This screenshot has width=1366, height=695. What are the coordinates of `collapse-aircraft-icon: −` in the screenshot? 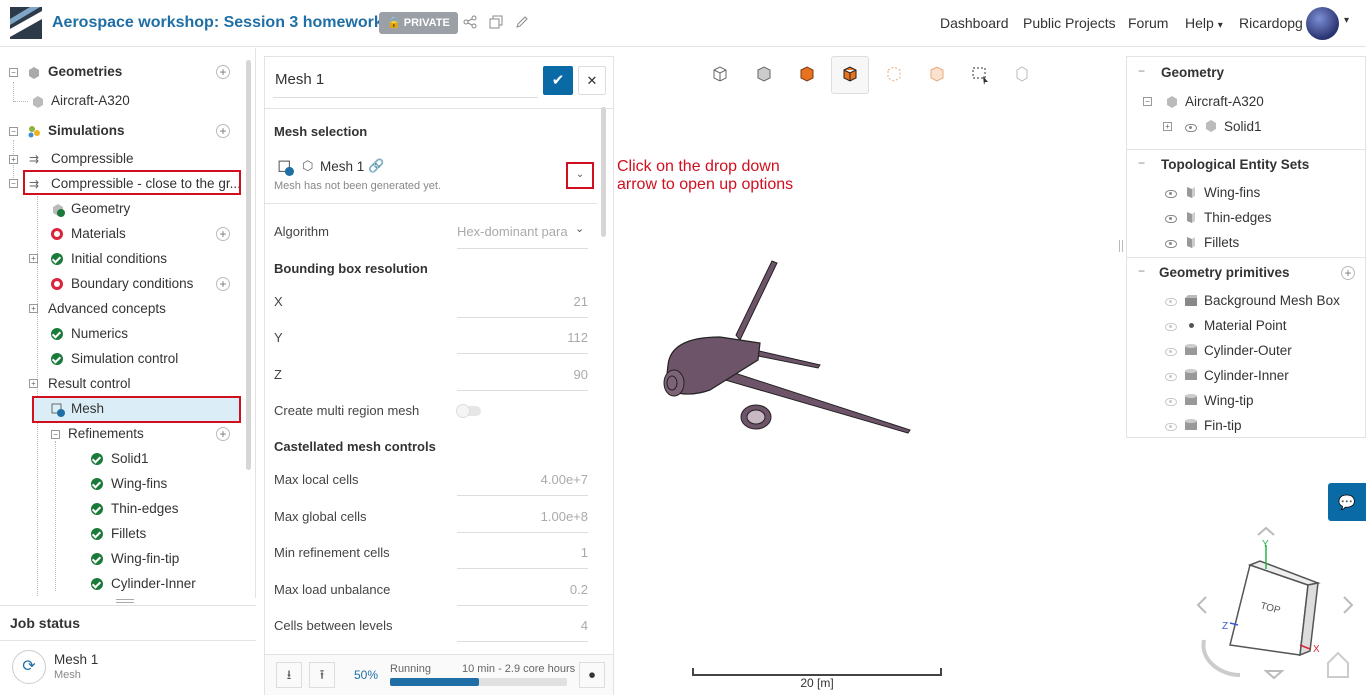 It's located at (1147, 101).